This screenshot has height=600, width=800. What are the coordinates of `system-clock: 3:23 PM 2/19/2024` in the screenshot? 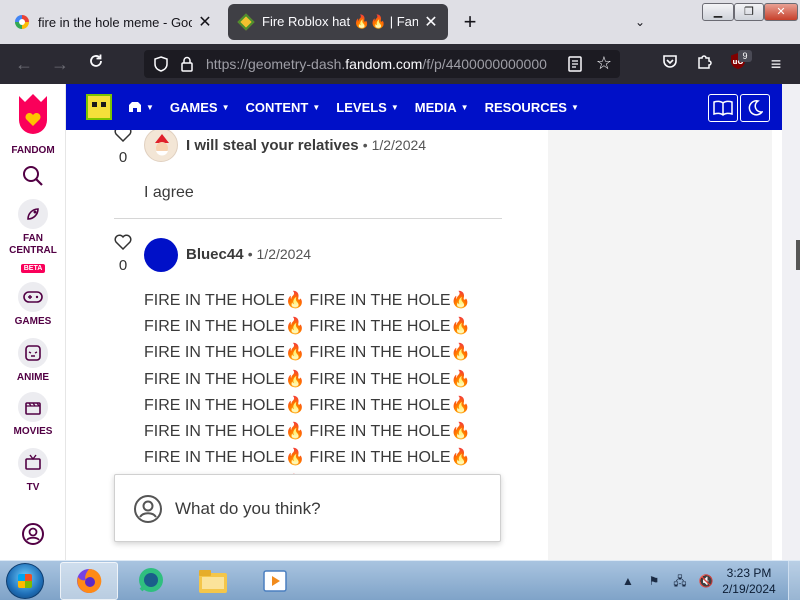 It's located at (749, 581).